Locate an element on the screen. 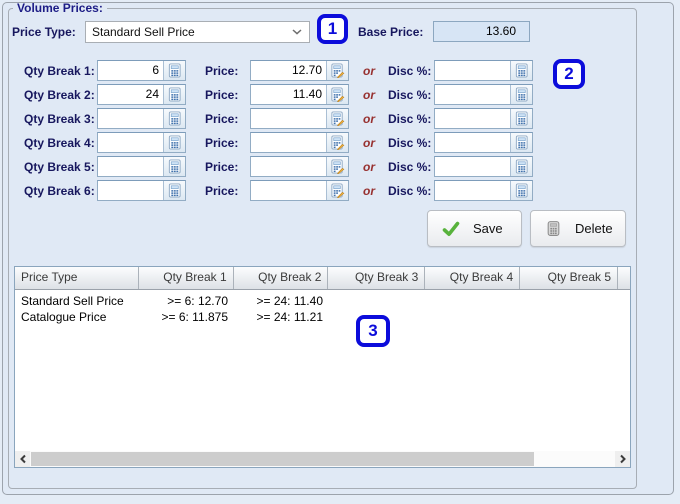 This screenshot has width=680, height=504. price-type-label: Price Type: is located at coordinates (44, 32).